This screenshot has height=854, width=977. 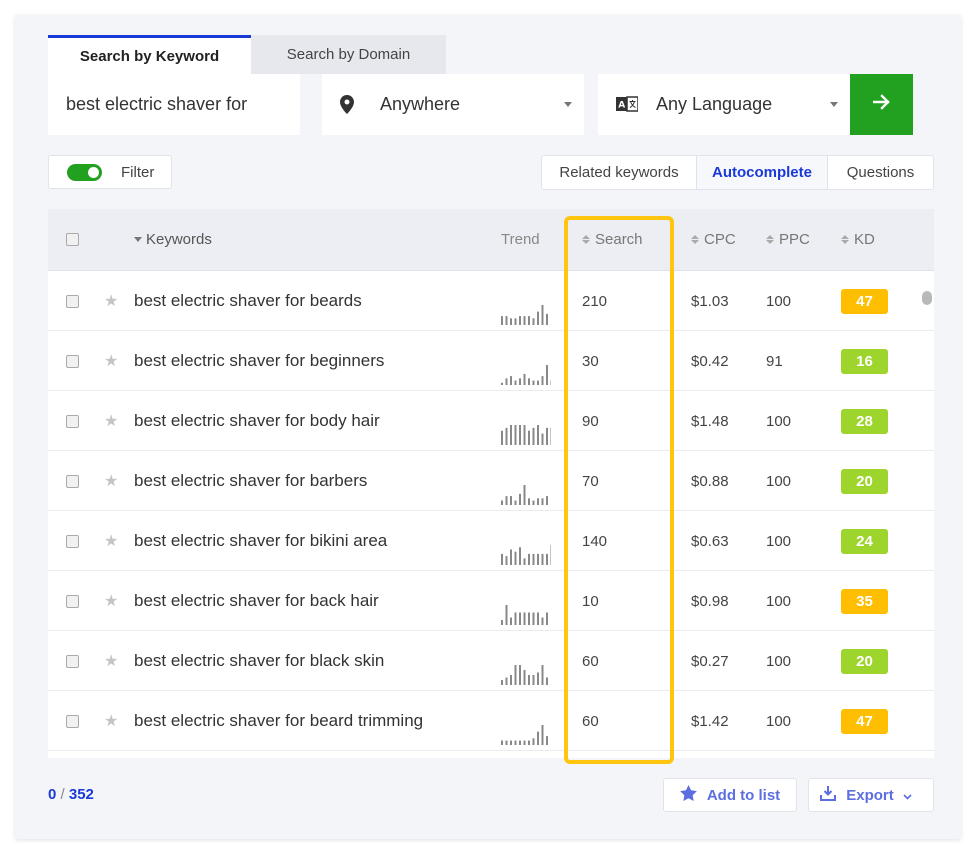 I want to click on column-search: Search, so click(x=612, y=239).